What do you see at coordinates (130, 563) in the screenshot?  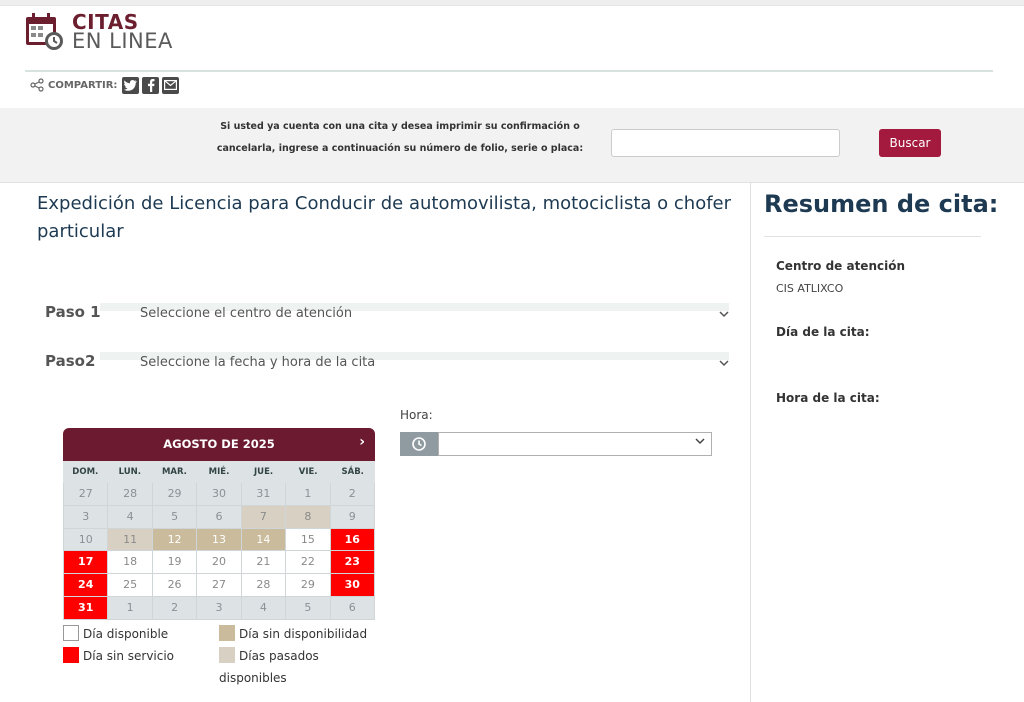 I see `calendar-day: 18` at bounding box center [130, 563].